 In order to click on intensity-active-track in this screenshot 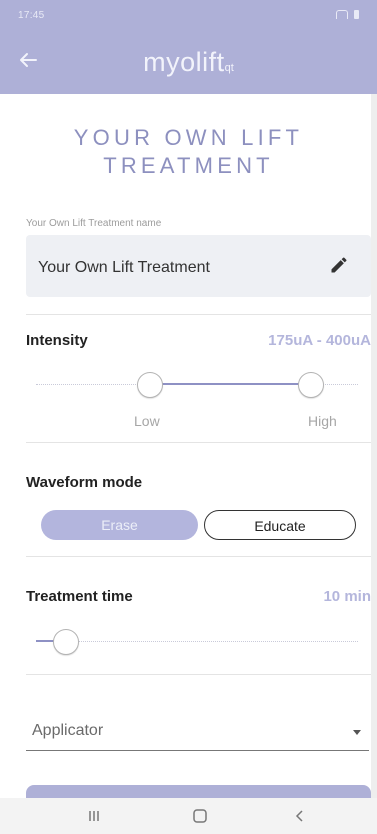, I will do `click(229, 384)`.